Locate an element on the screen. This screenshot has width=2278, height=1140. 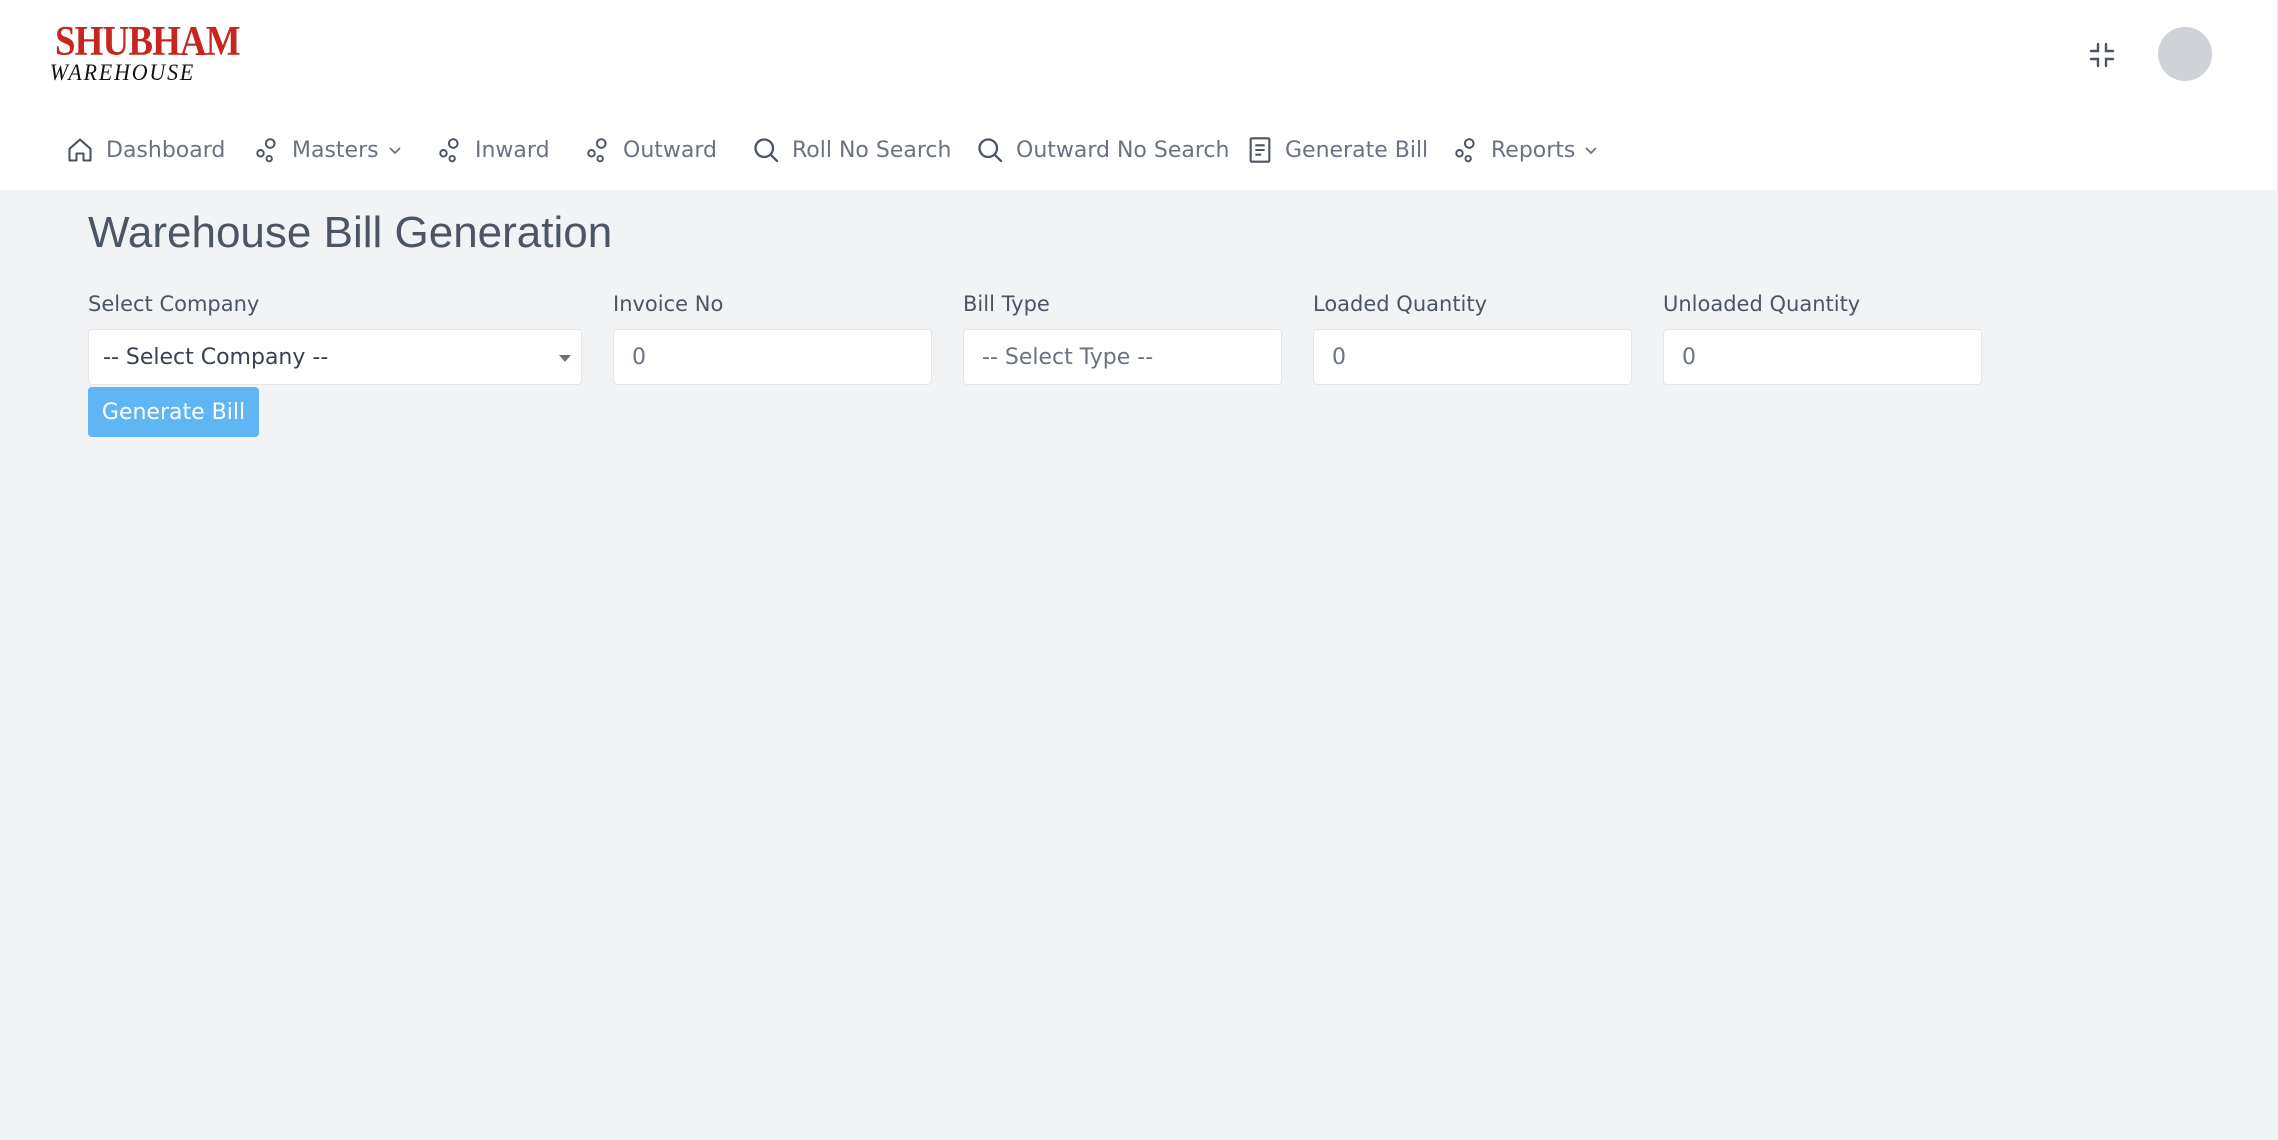
caret-down-icon is located at coordinates (565, 358).